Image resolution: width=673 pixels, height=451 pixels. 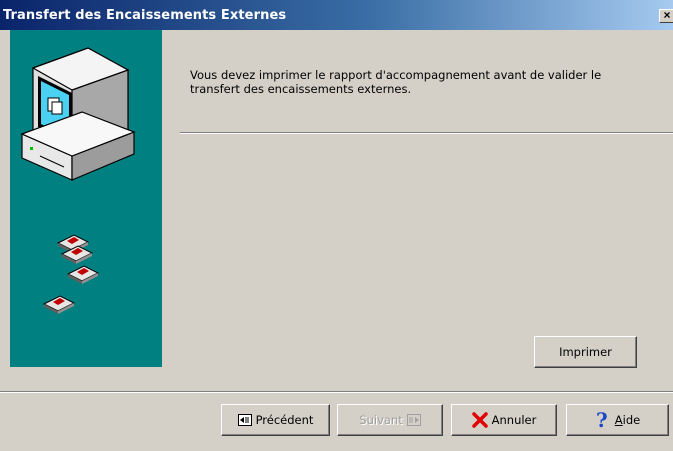 What do you see at coordinates (631, 420) in the screenshot?
I see `help-label-rest: ide` at bounding box center [631, 420].